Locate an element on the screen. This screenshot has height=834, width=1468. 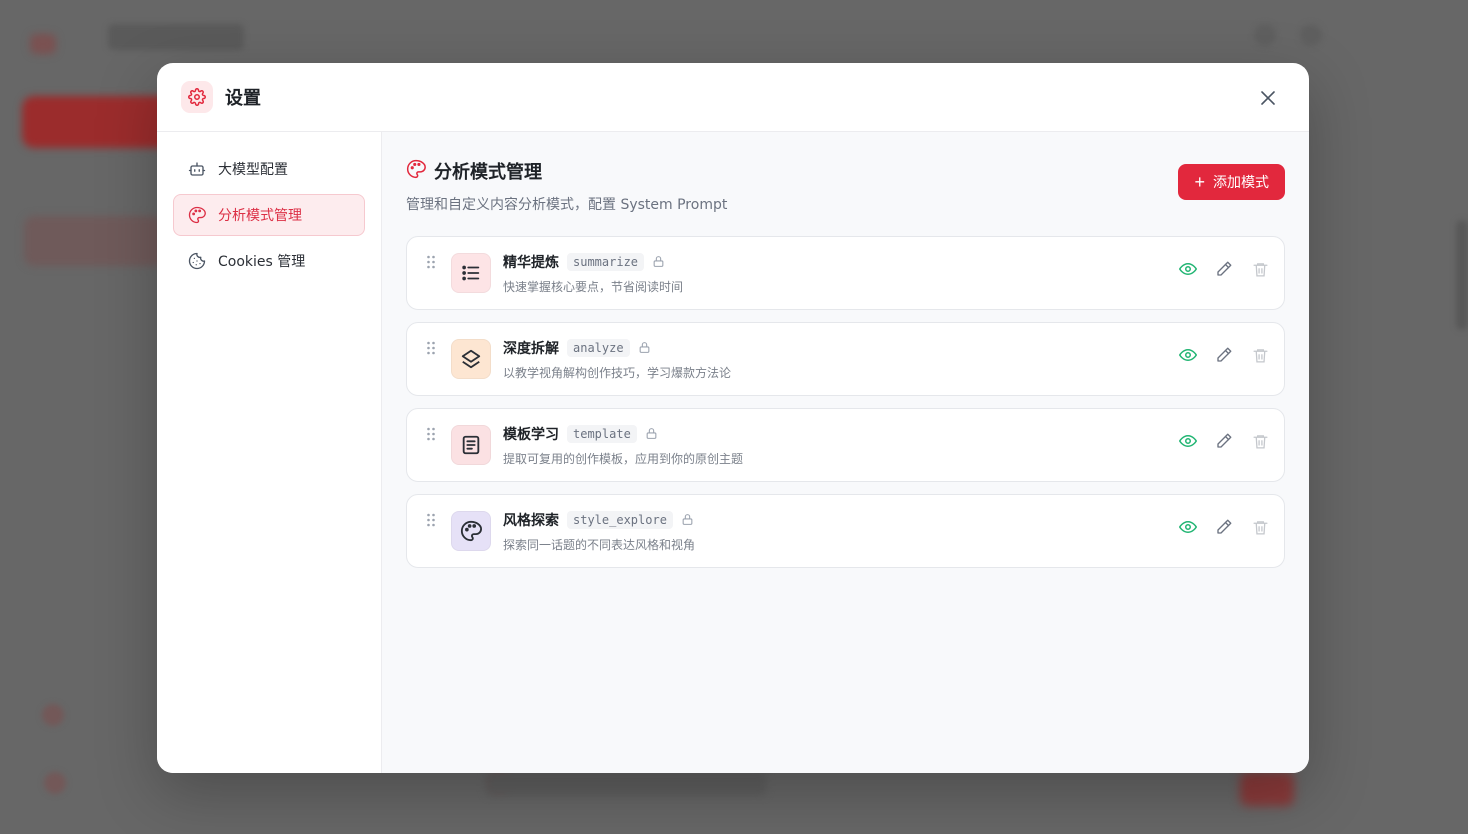
document-icon is located at coordinates (471, 445).